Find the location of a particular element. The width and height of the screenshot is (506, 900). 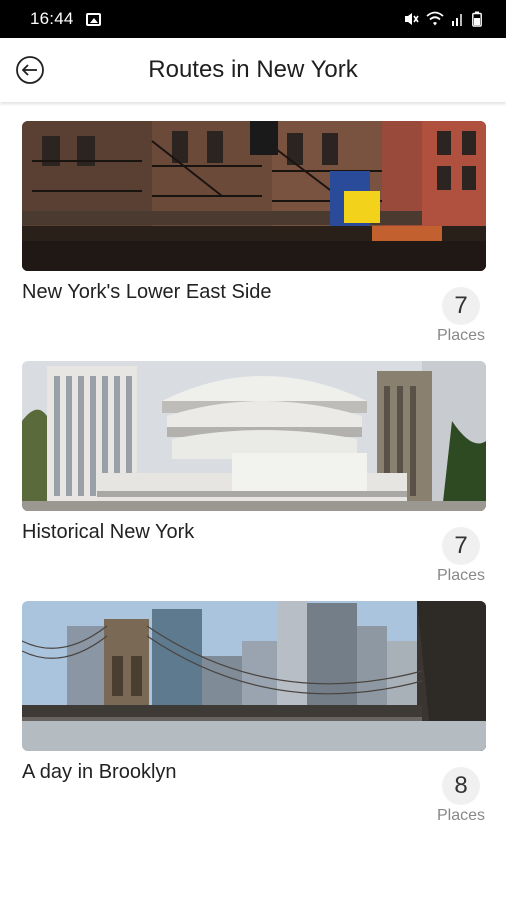

status-icons is located at coordinates (442, 19).